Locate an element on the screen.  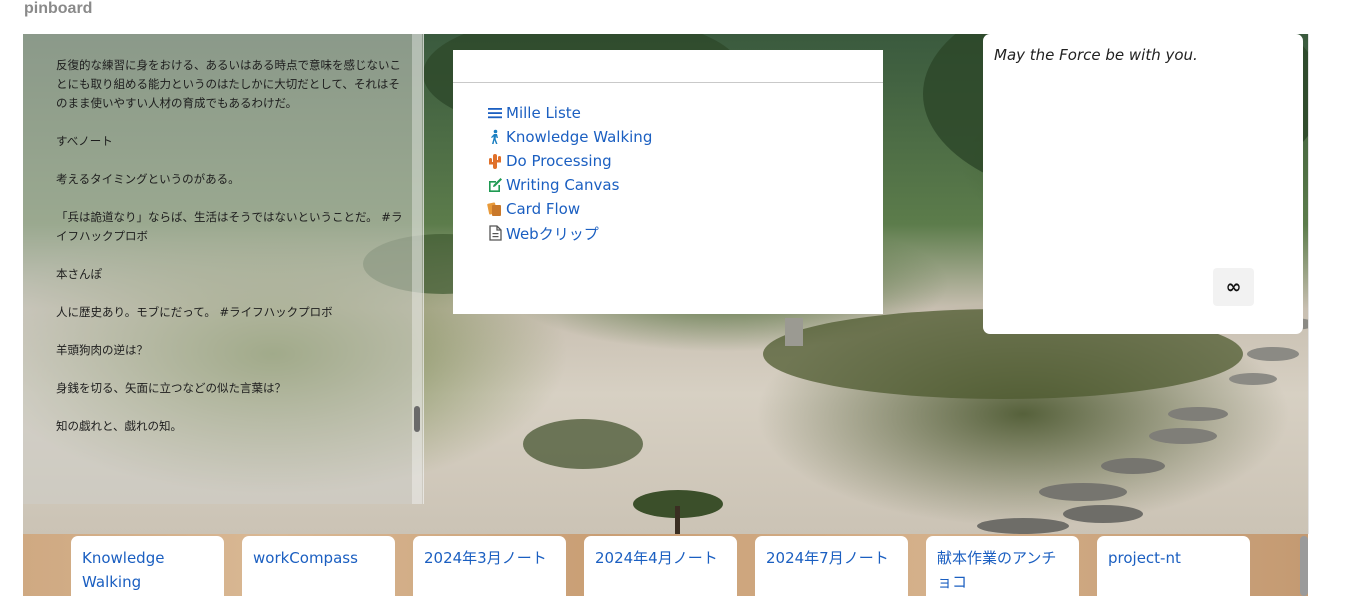
tab-2024-03-note: 2024年3月ノート is located at coordinates (489, 566).